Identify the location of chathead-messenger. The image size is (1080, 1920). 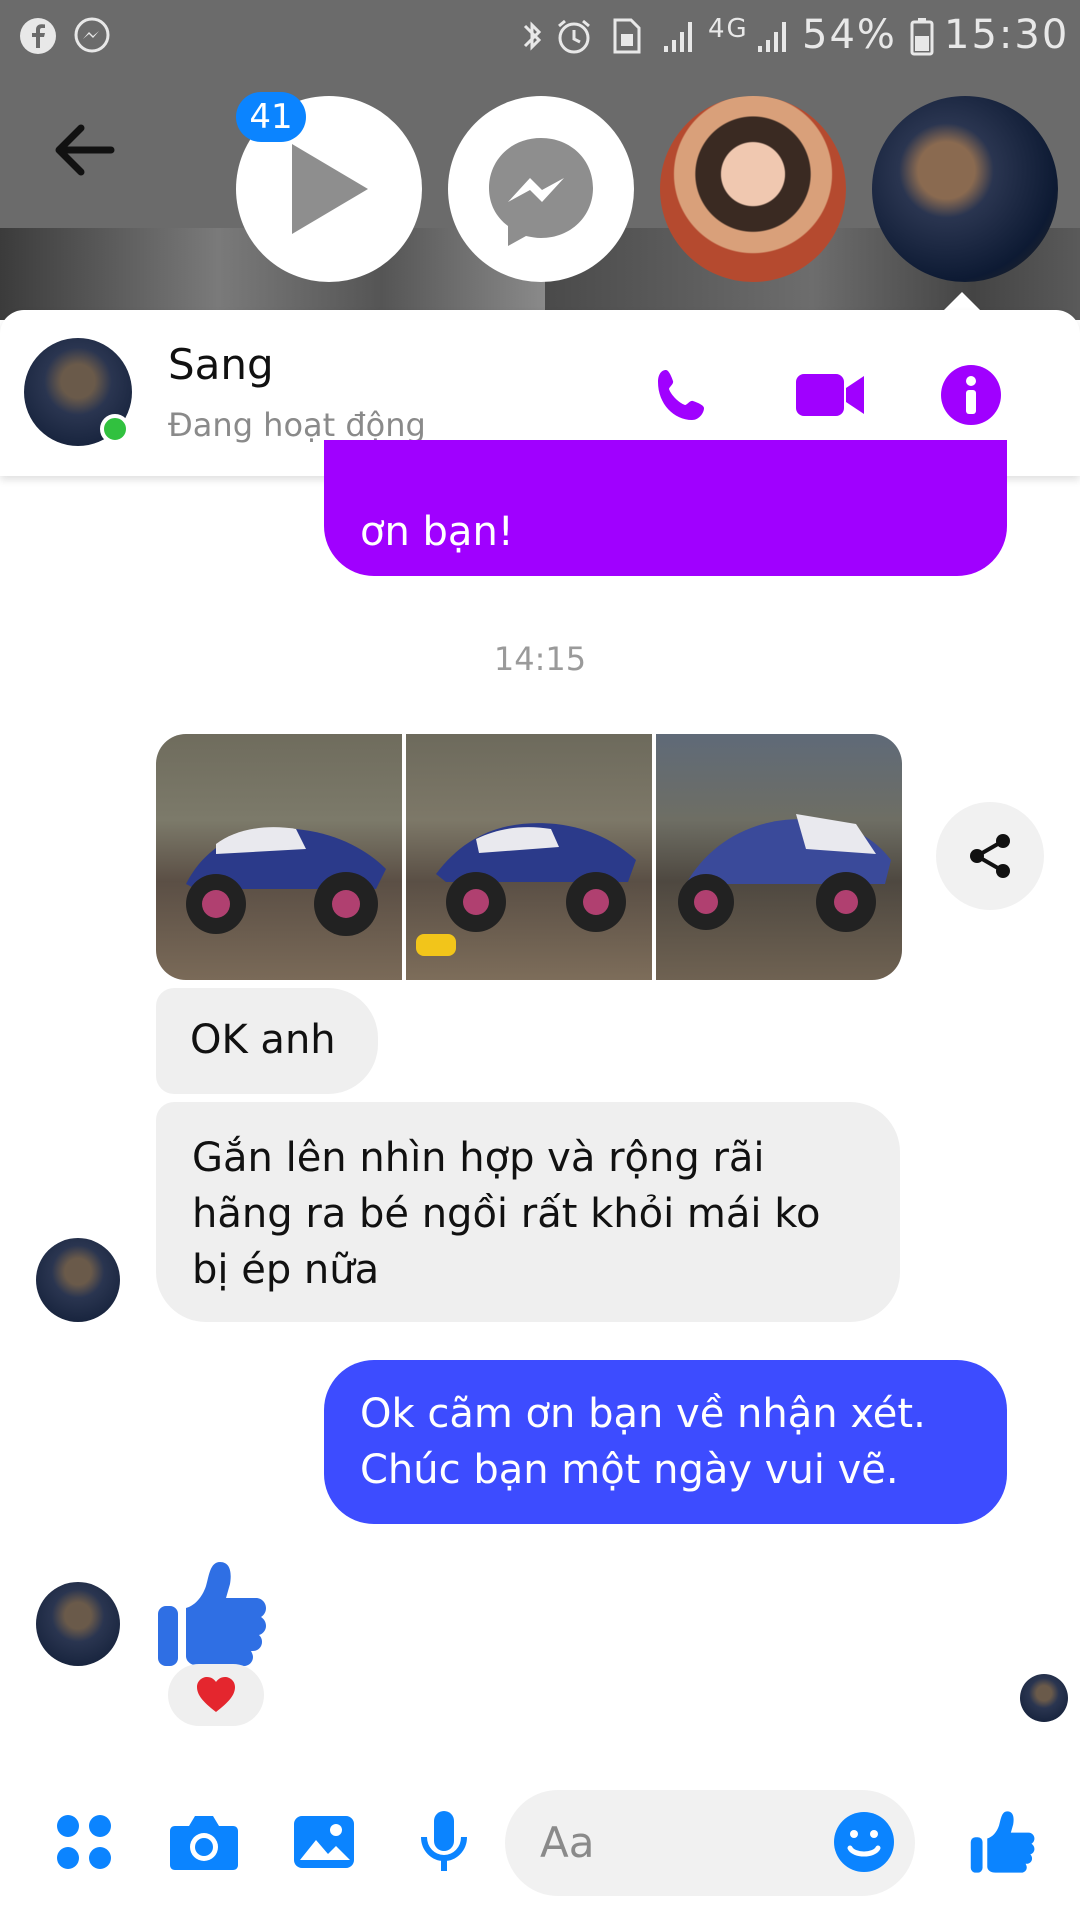
(541, 189).